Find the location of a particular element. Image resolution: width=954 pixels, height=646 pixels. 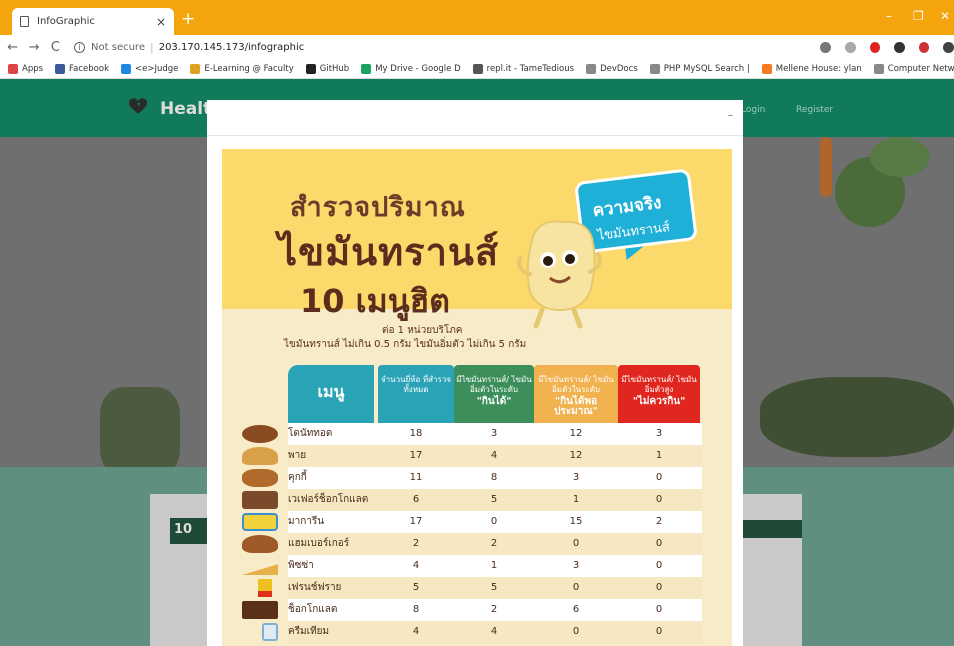

register-link: Register is located at coordinates (814, 110).